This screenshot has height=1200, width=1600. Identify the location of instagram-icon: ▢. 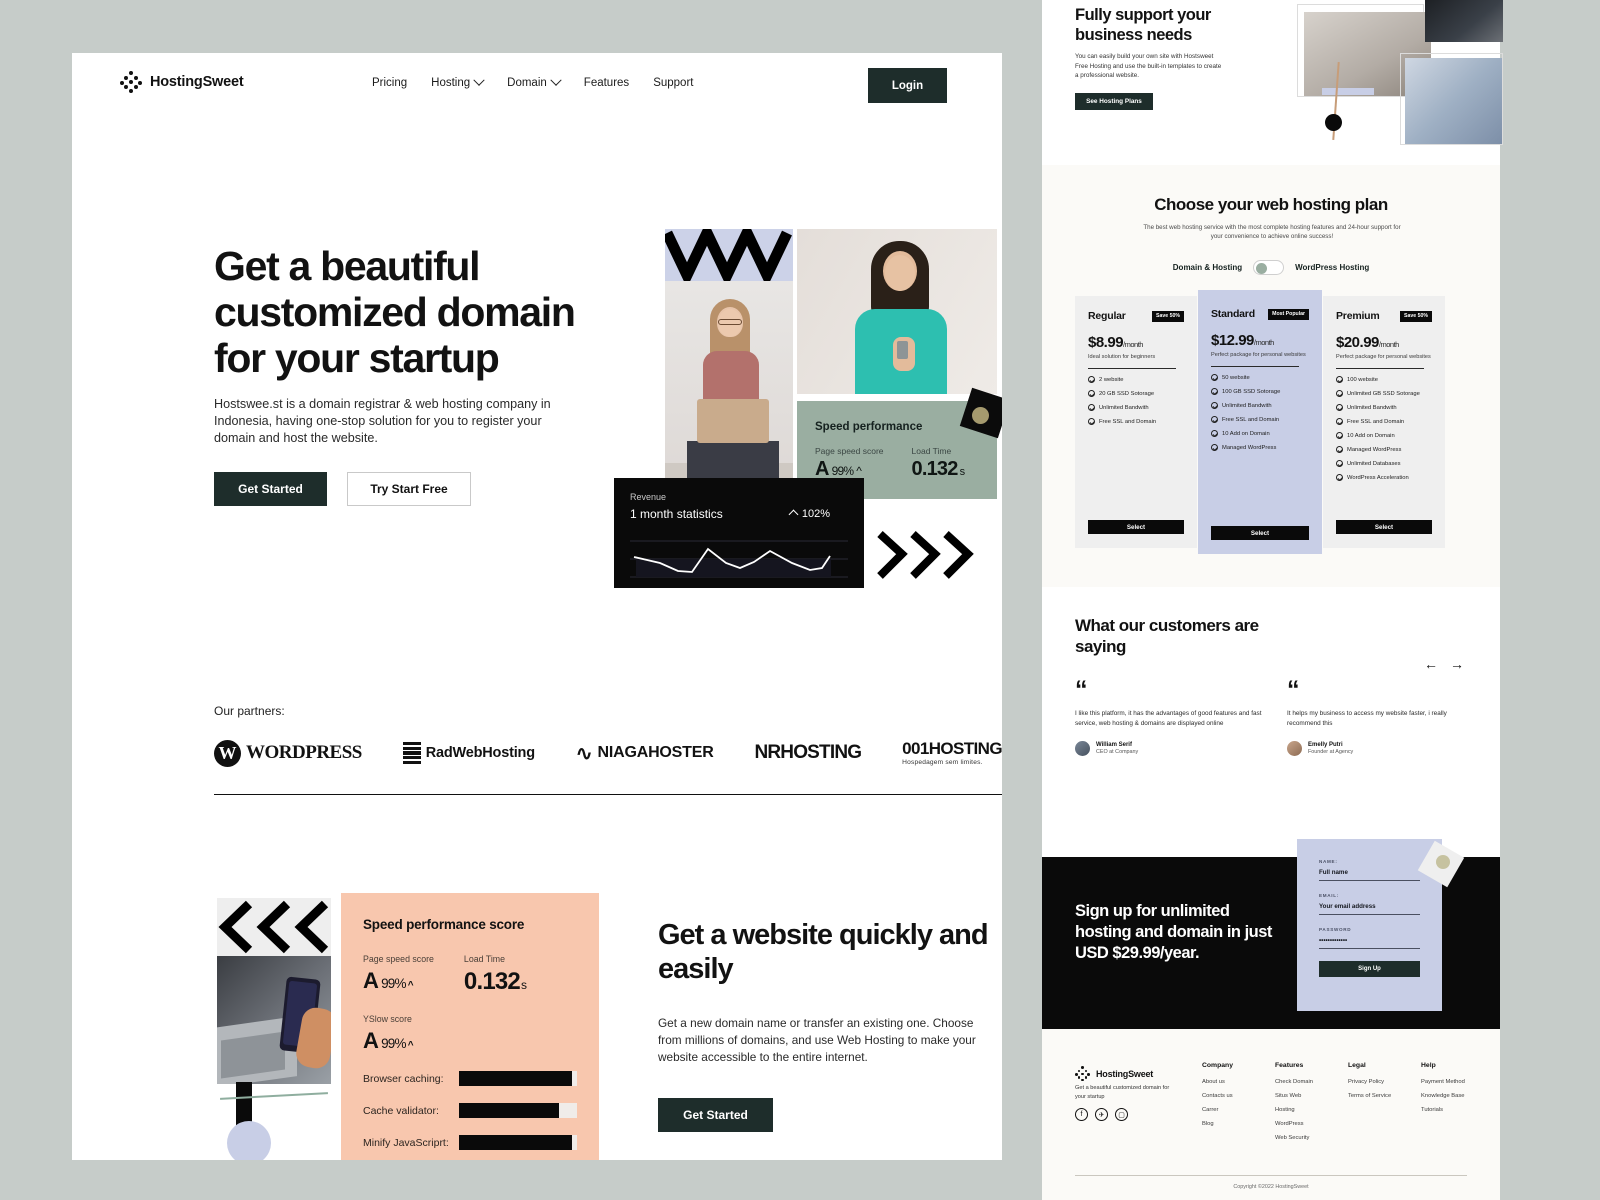
(1121, 1114).